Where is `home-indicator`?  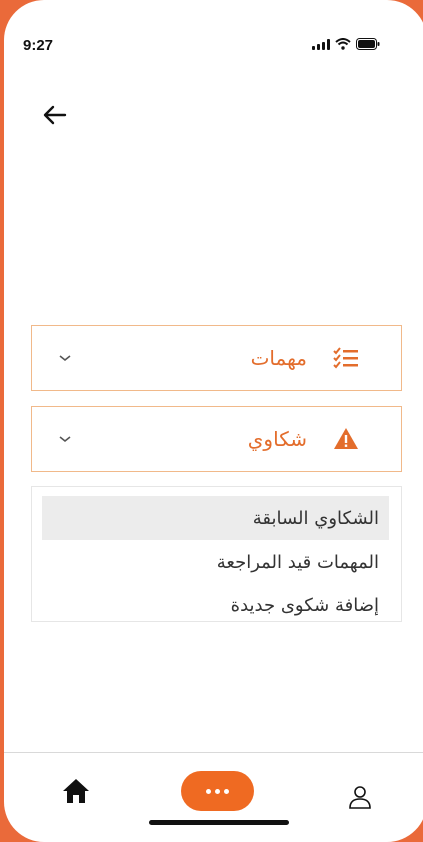 home-indicator is located at coordinates (219, 822).